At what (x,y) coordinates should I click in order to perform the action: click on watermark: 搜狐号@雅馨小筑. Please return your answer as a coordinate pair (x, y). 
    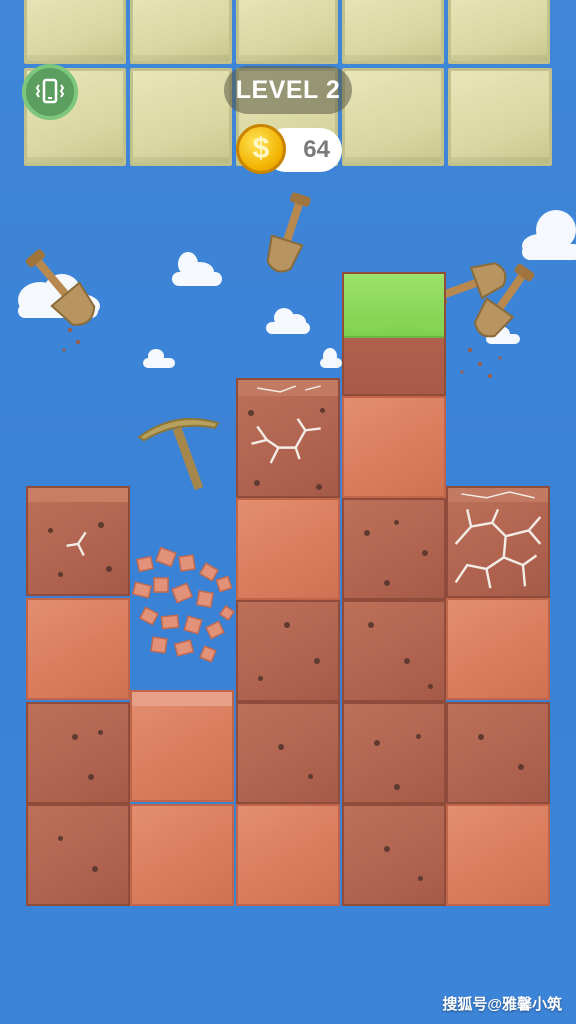
    Looking at the image, I should click on (502, 1004).